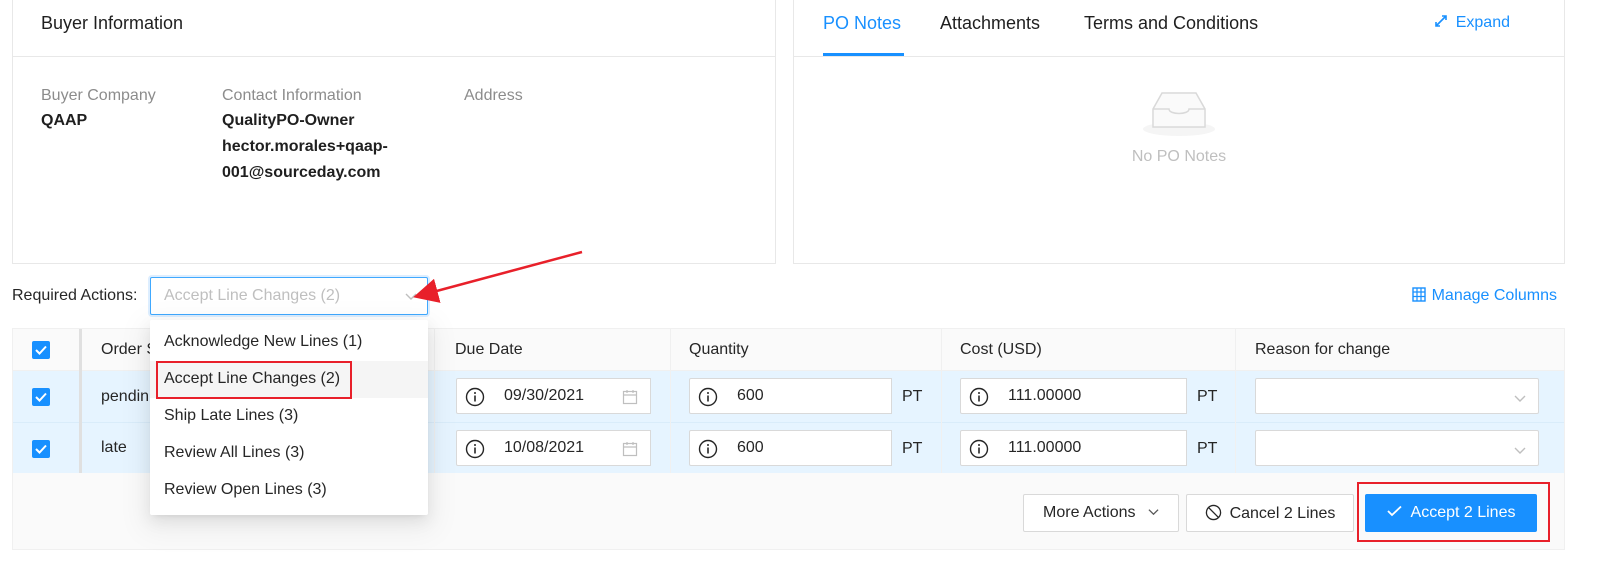 The width and height of the screenshot is (1600, 562). I want to click on annotation-arrow, so click(498, 276).